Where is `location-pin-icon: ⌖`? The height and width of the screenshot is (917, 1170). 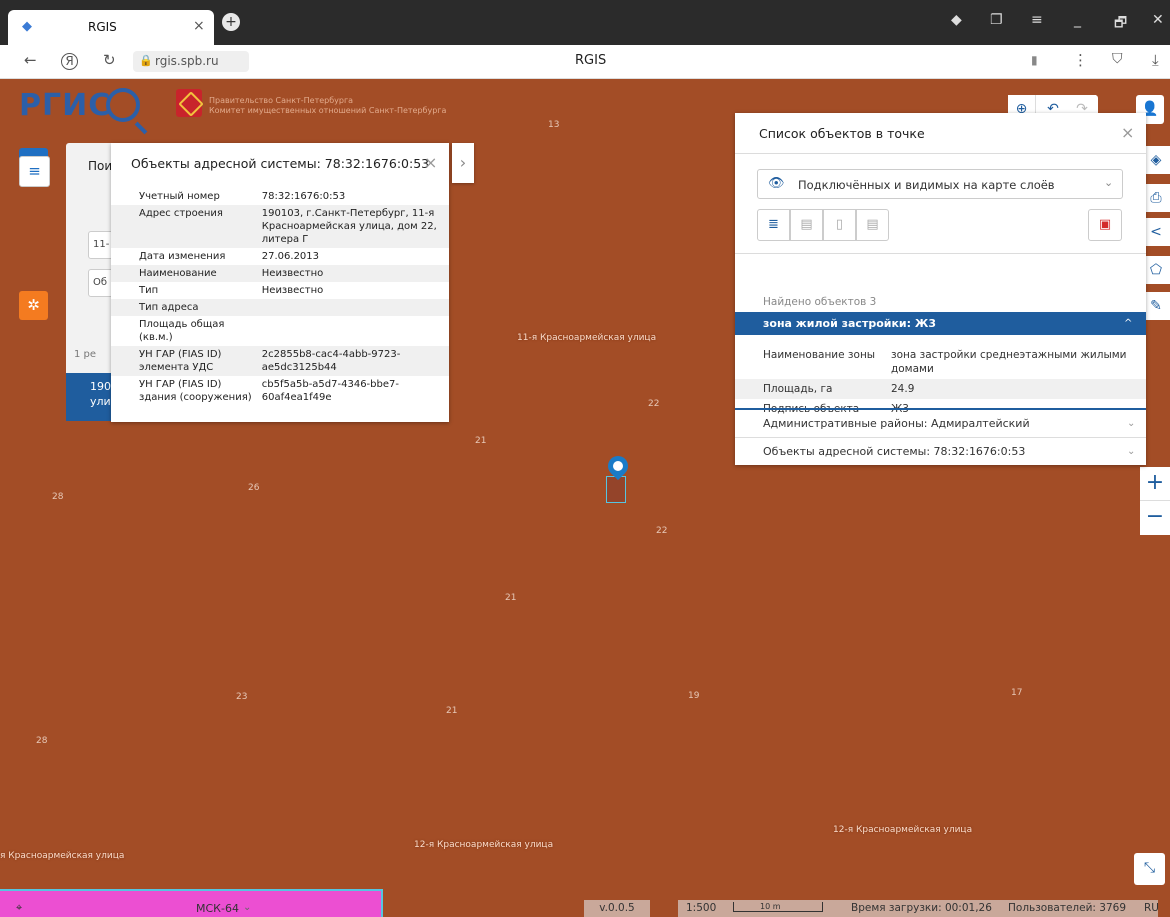 location-pin-icon: ⌖ is located at coordinates (19, 907).